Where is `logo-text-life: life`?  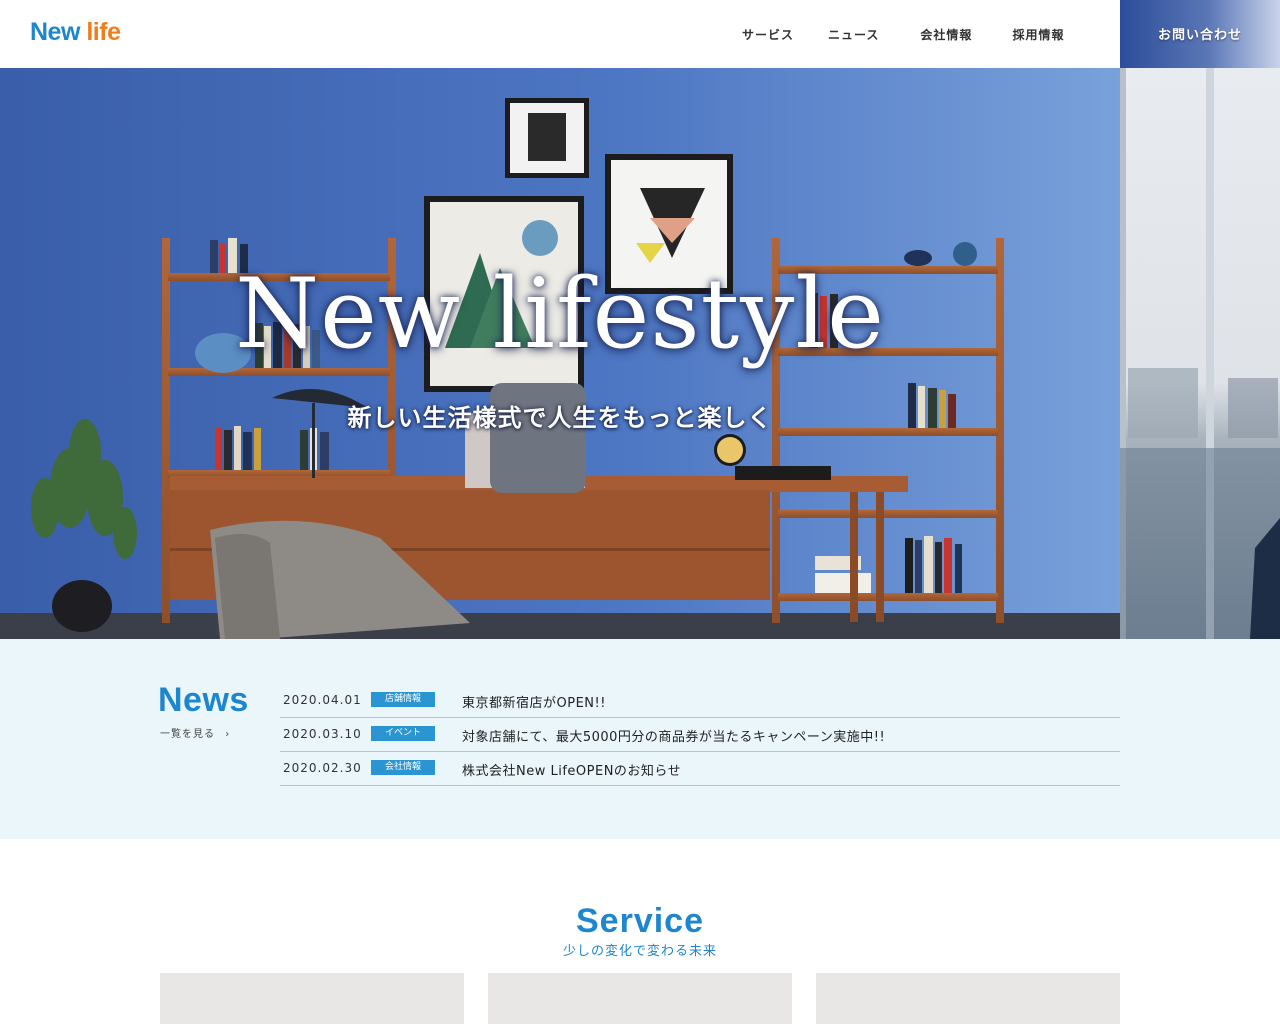 logo-text-life: life is located at coordinates (103, 32).